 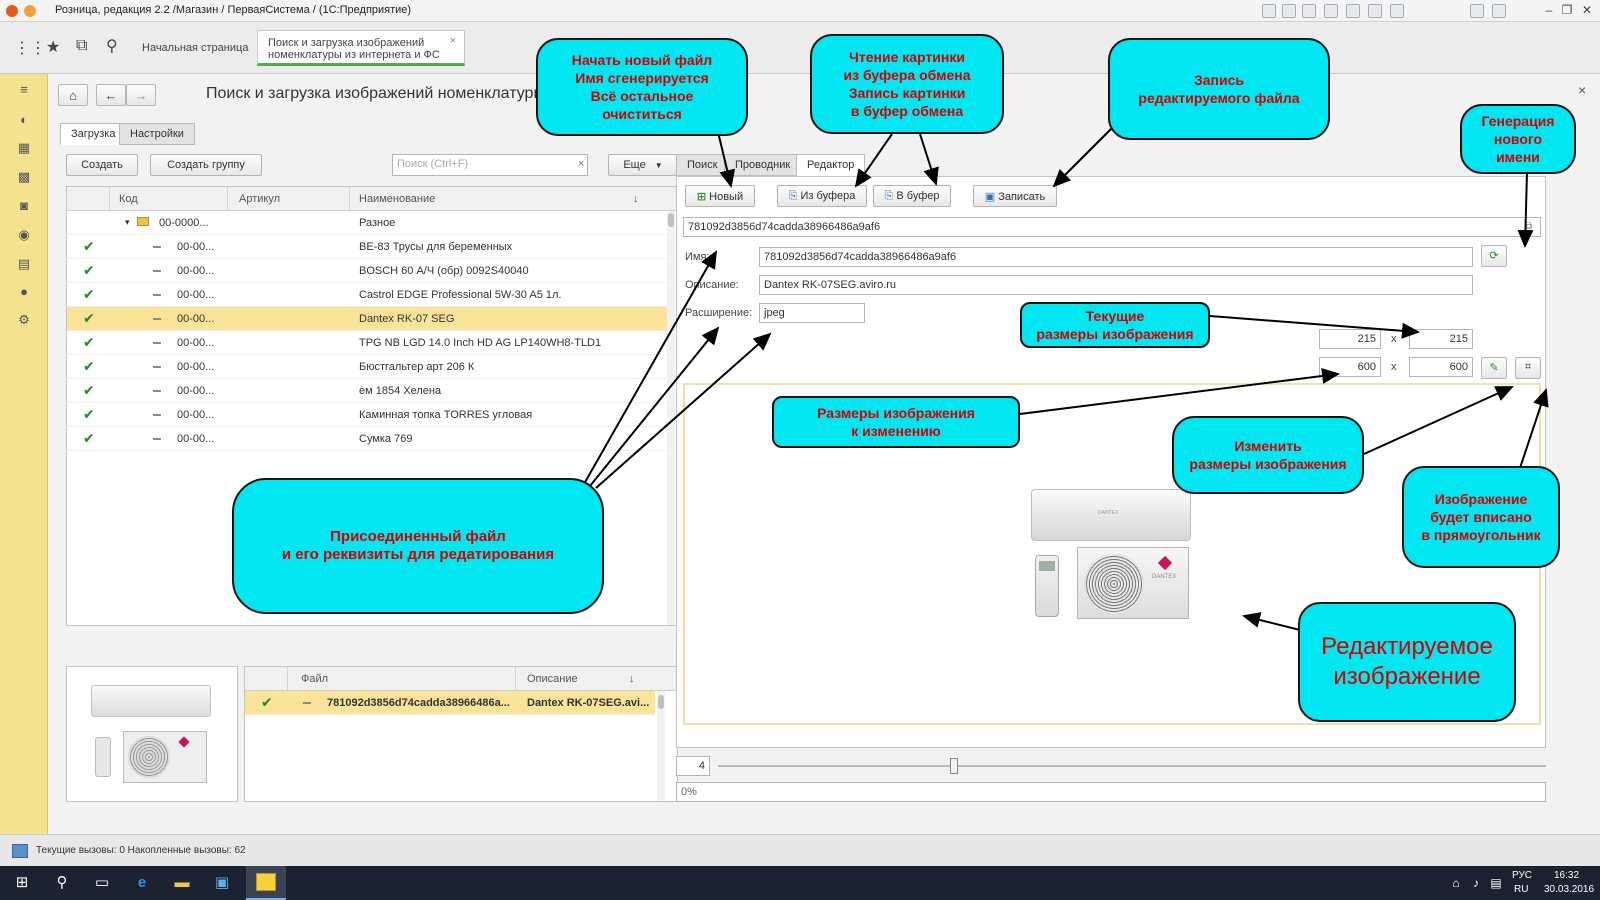 What do you see at coordinates (1456, 883) in the screenshot?
I see `network-icon: ⌂` at bounding box center [1456, 883].